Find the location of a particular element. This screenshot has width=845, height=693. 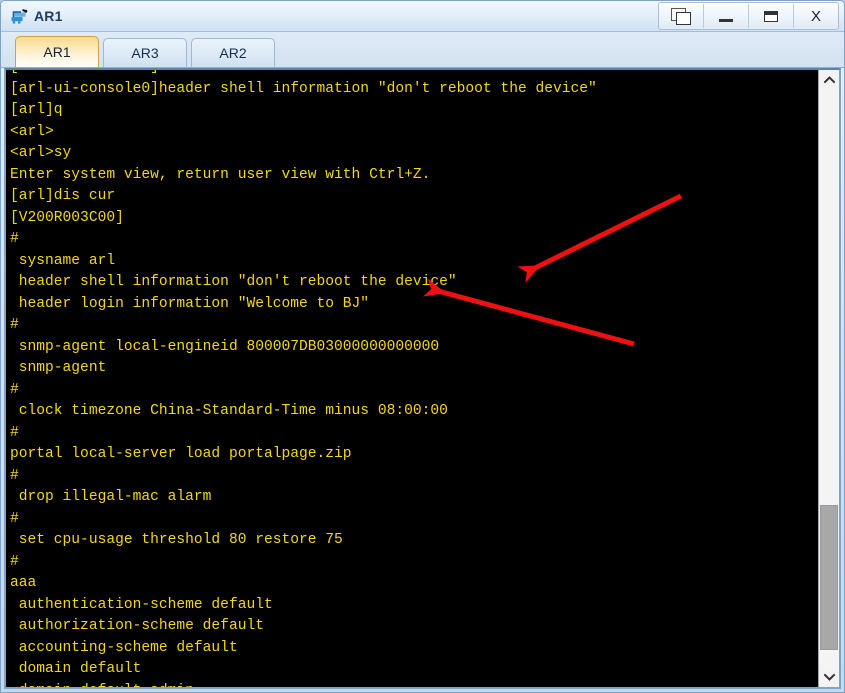

console-line: drop illegal-mac alarm is located at coordinates (111, 497).